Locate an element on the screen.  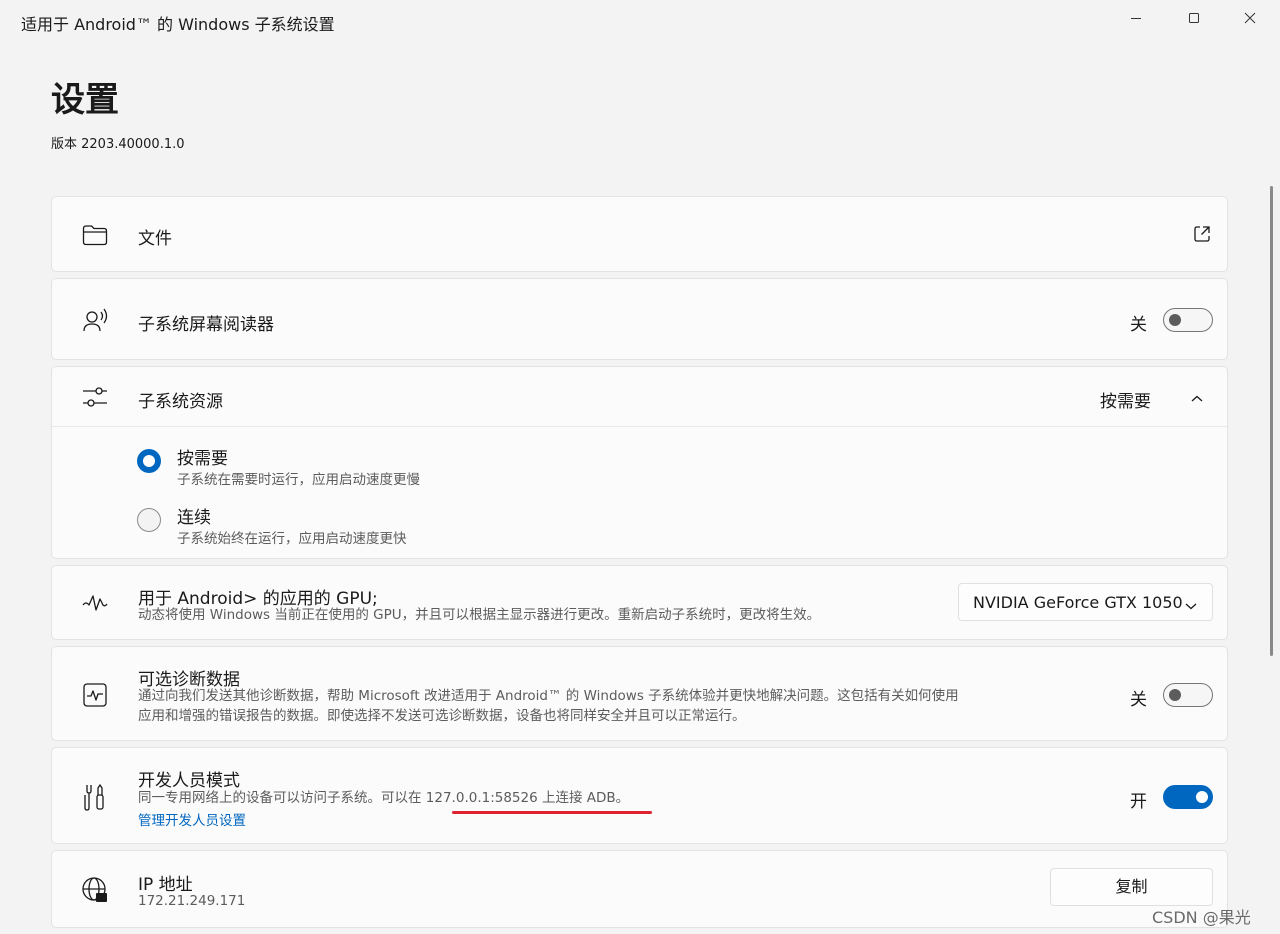
screen-reader-toggle is located at coordinates (1188, 320).